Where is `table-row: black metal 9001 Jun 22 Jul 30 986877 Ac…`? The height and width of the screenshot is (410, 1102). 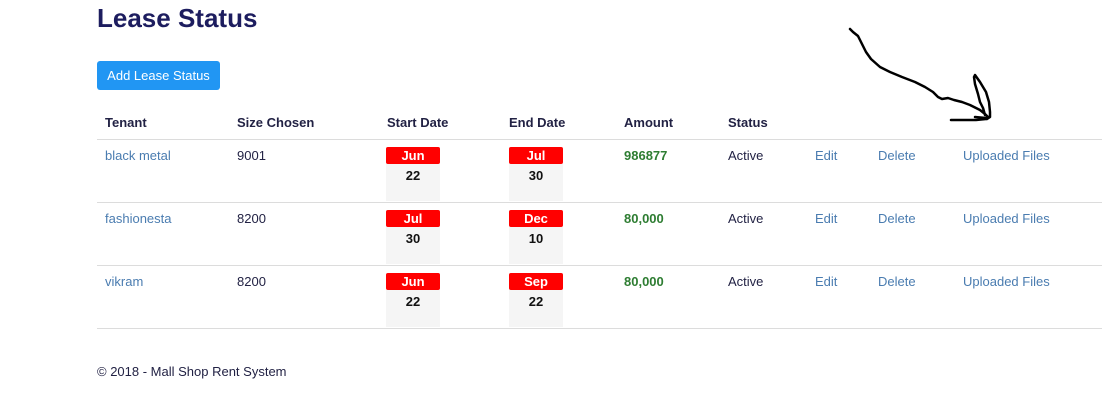 table-row: black metal 9001 Jun 22 Jul 30 986877 Ac… is located at coordinates (599, 171).